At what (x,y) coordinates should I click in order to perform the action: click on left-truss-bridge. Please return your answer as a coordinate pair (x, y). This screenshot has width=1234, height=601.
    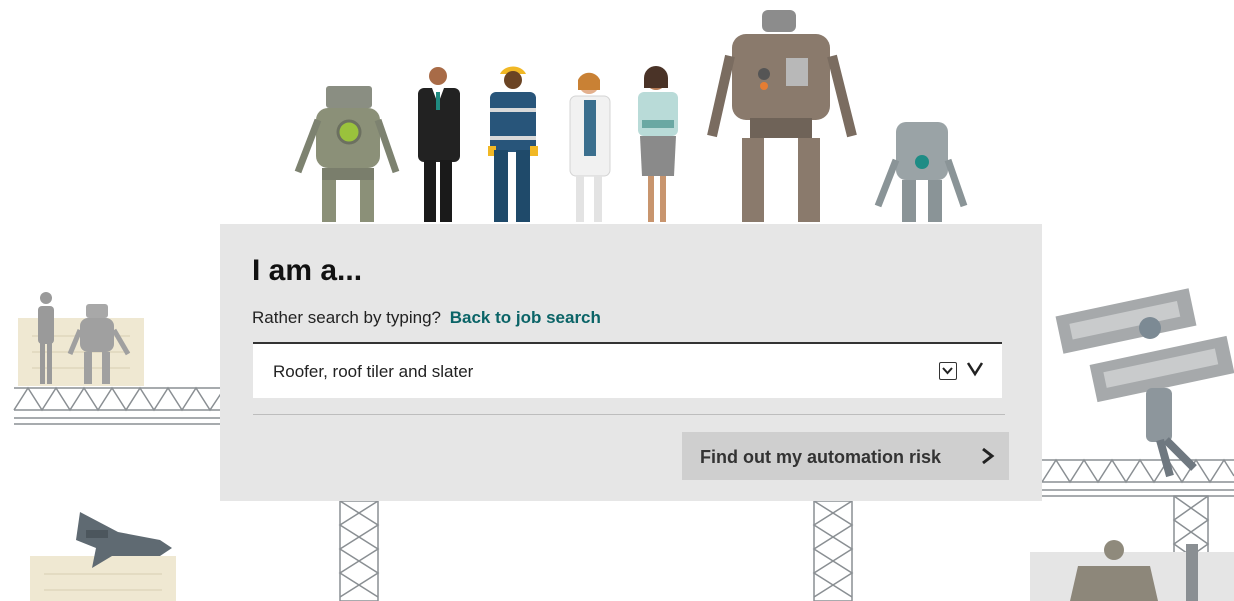
    Looking at the image, I should click on (118, 405).